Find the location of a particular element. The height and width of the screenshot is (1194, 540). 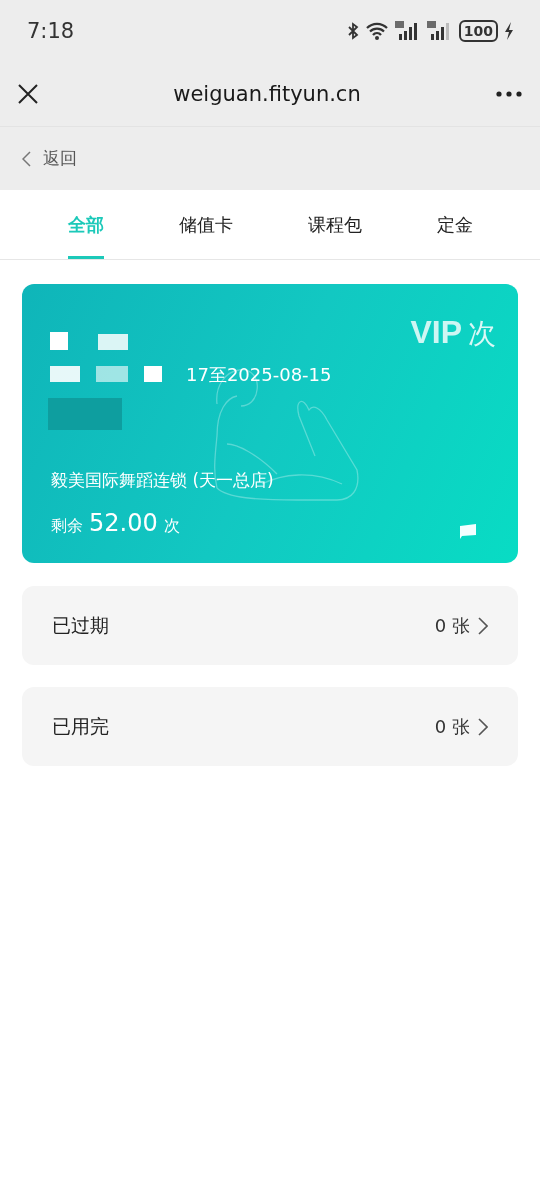

card-type: 次 is located at coordinates (482, 334).